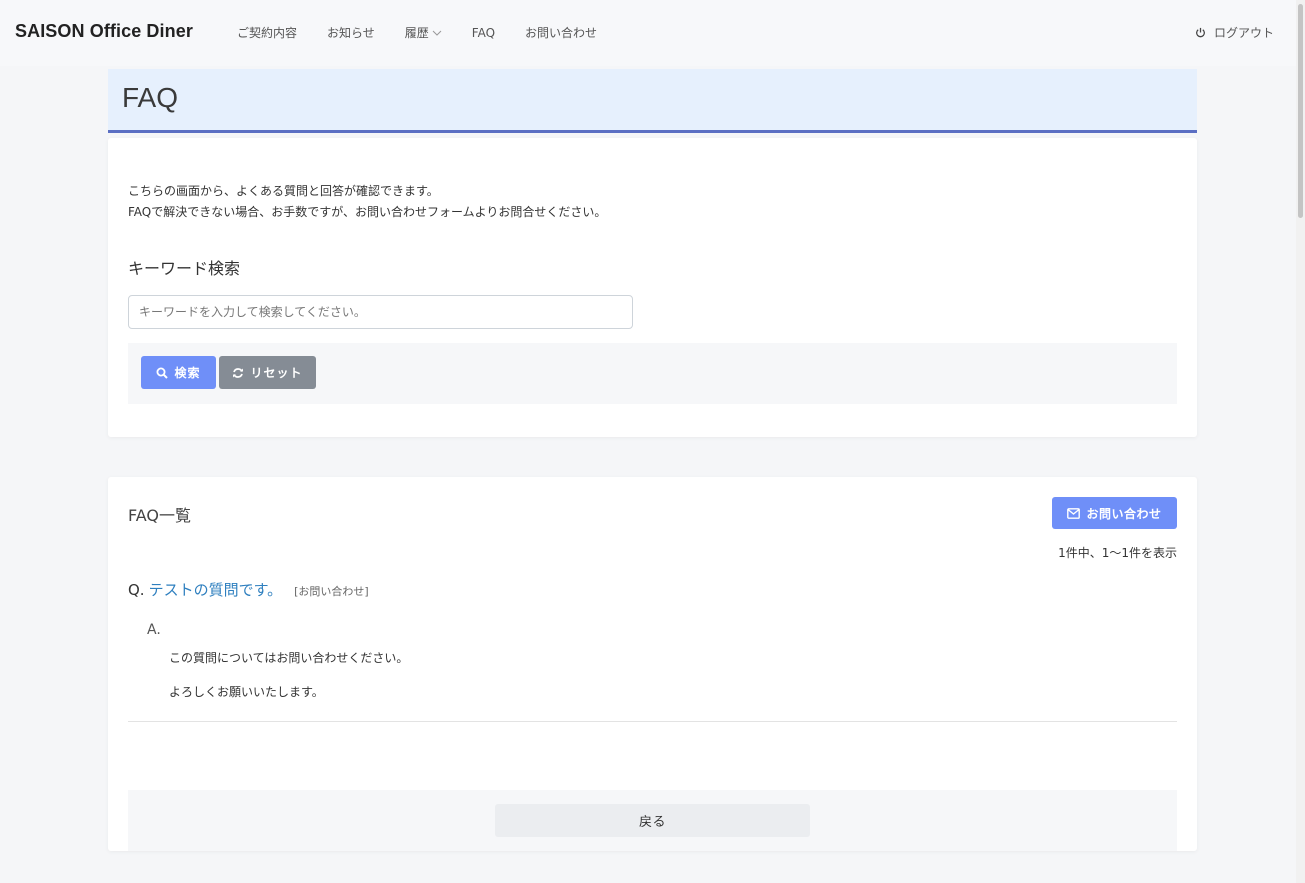  Describe the element at coordinates (283, 191) in the screenshot. I see `intro-line: こちらの画面から、よくある質問と回答が確認できます。` at that location.